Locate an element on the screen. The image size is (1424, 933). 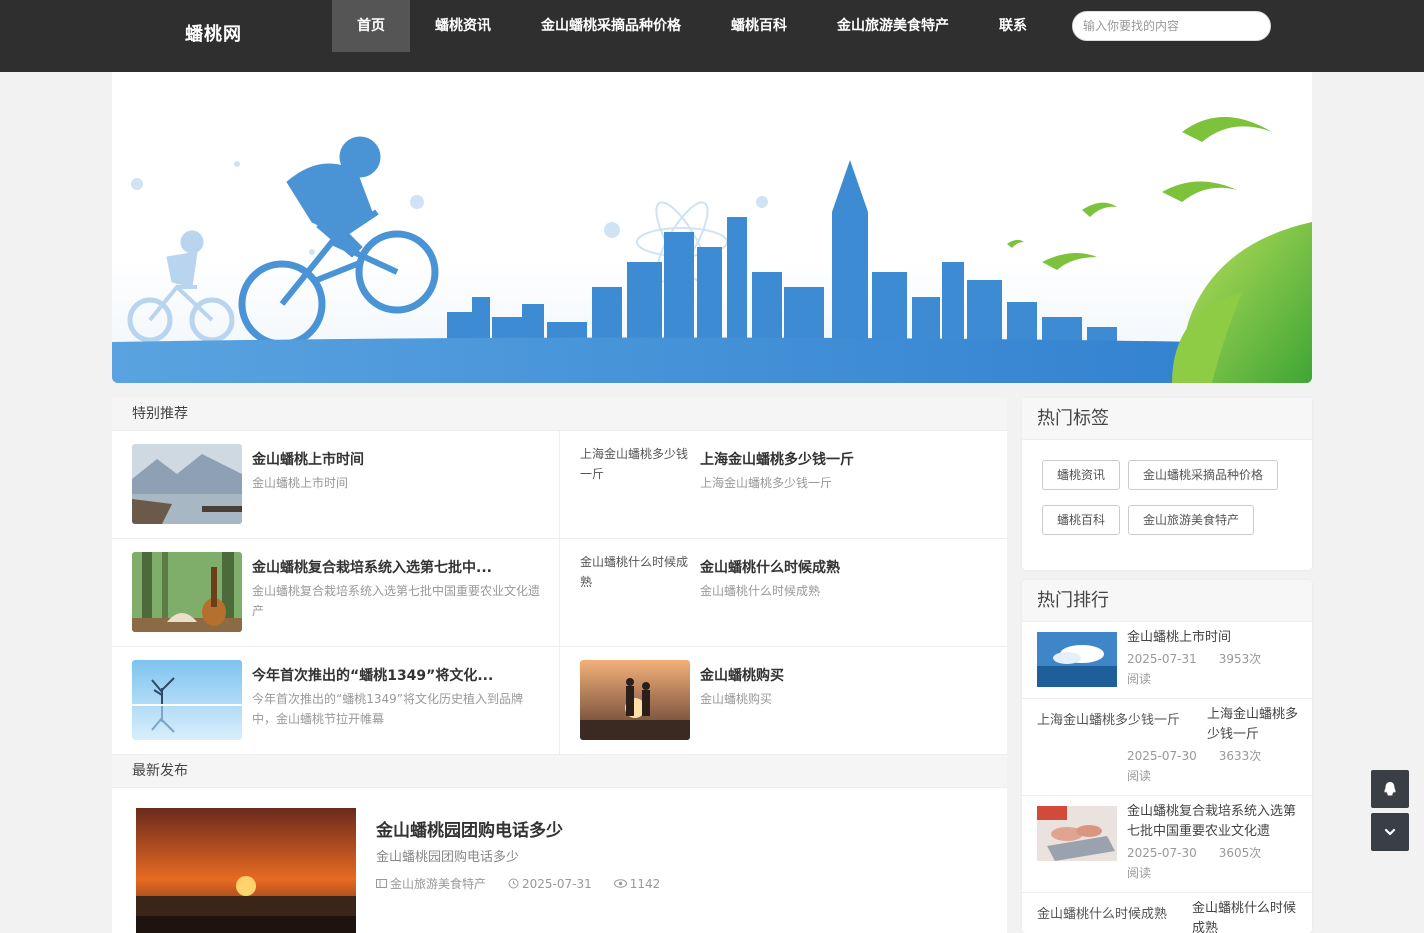
latest-meta: 金山旅游美食特产 2025-07-31 1142 is located at coordinates (518, 883).